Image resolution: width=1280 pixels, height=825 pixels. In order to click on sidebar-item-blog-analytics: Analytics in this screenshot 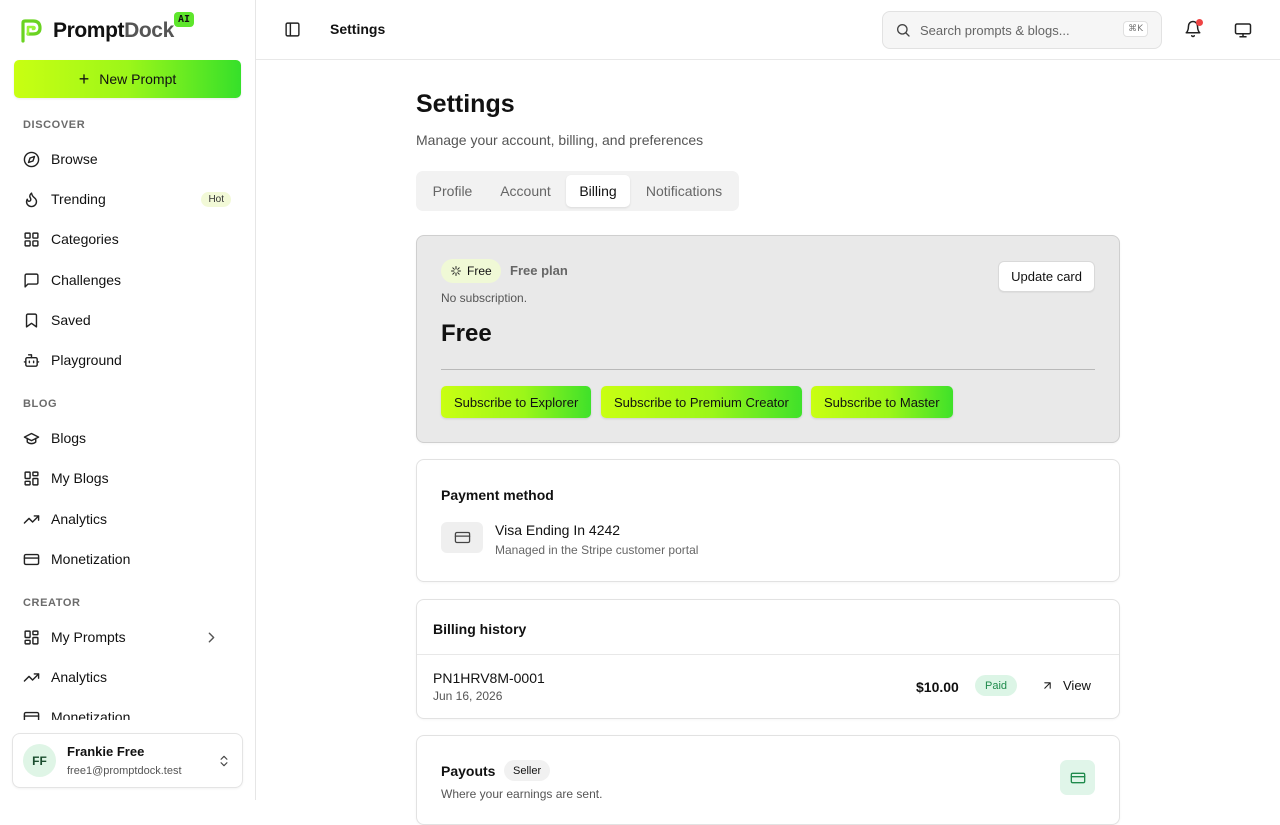, I will do `click(127, 519)`.